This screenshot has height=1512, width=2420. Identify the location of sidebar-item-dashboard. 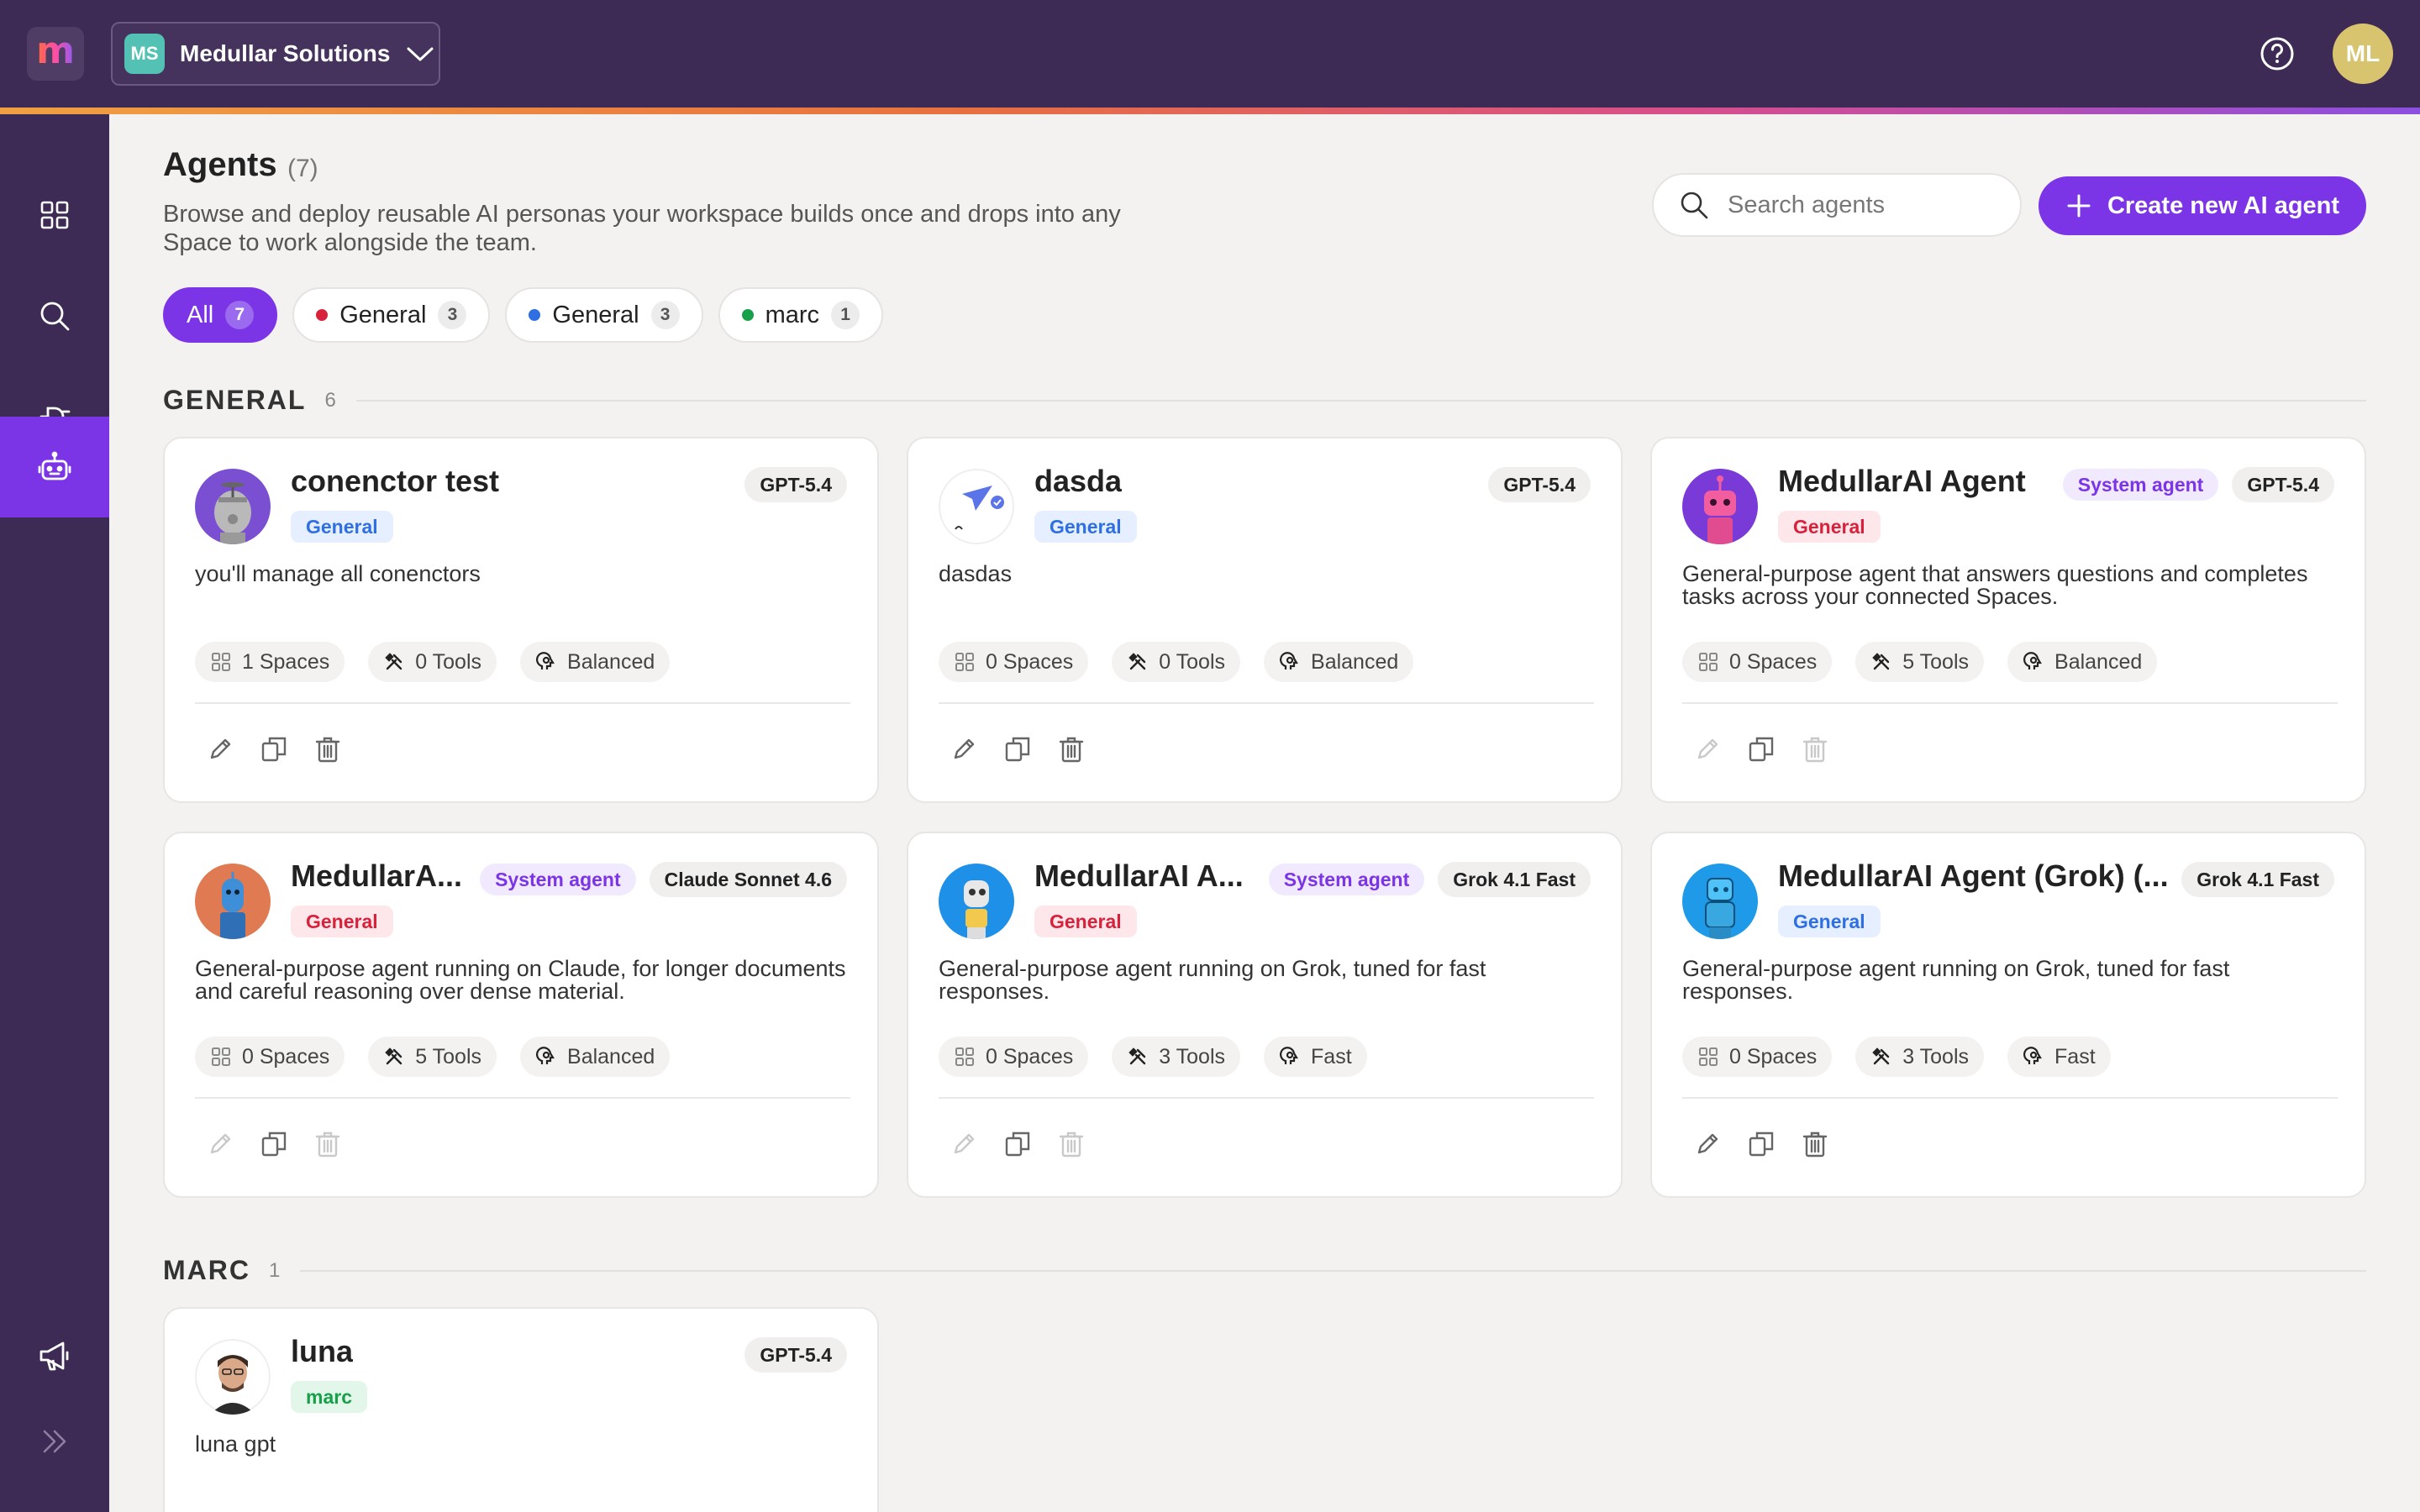
(54, 215).